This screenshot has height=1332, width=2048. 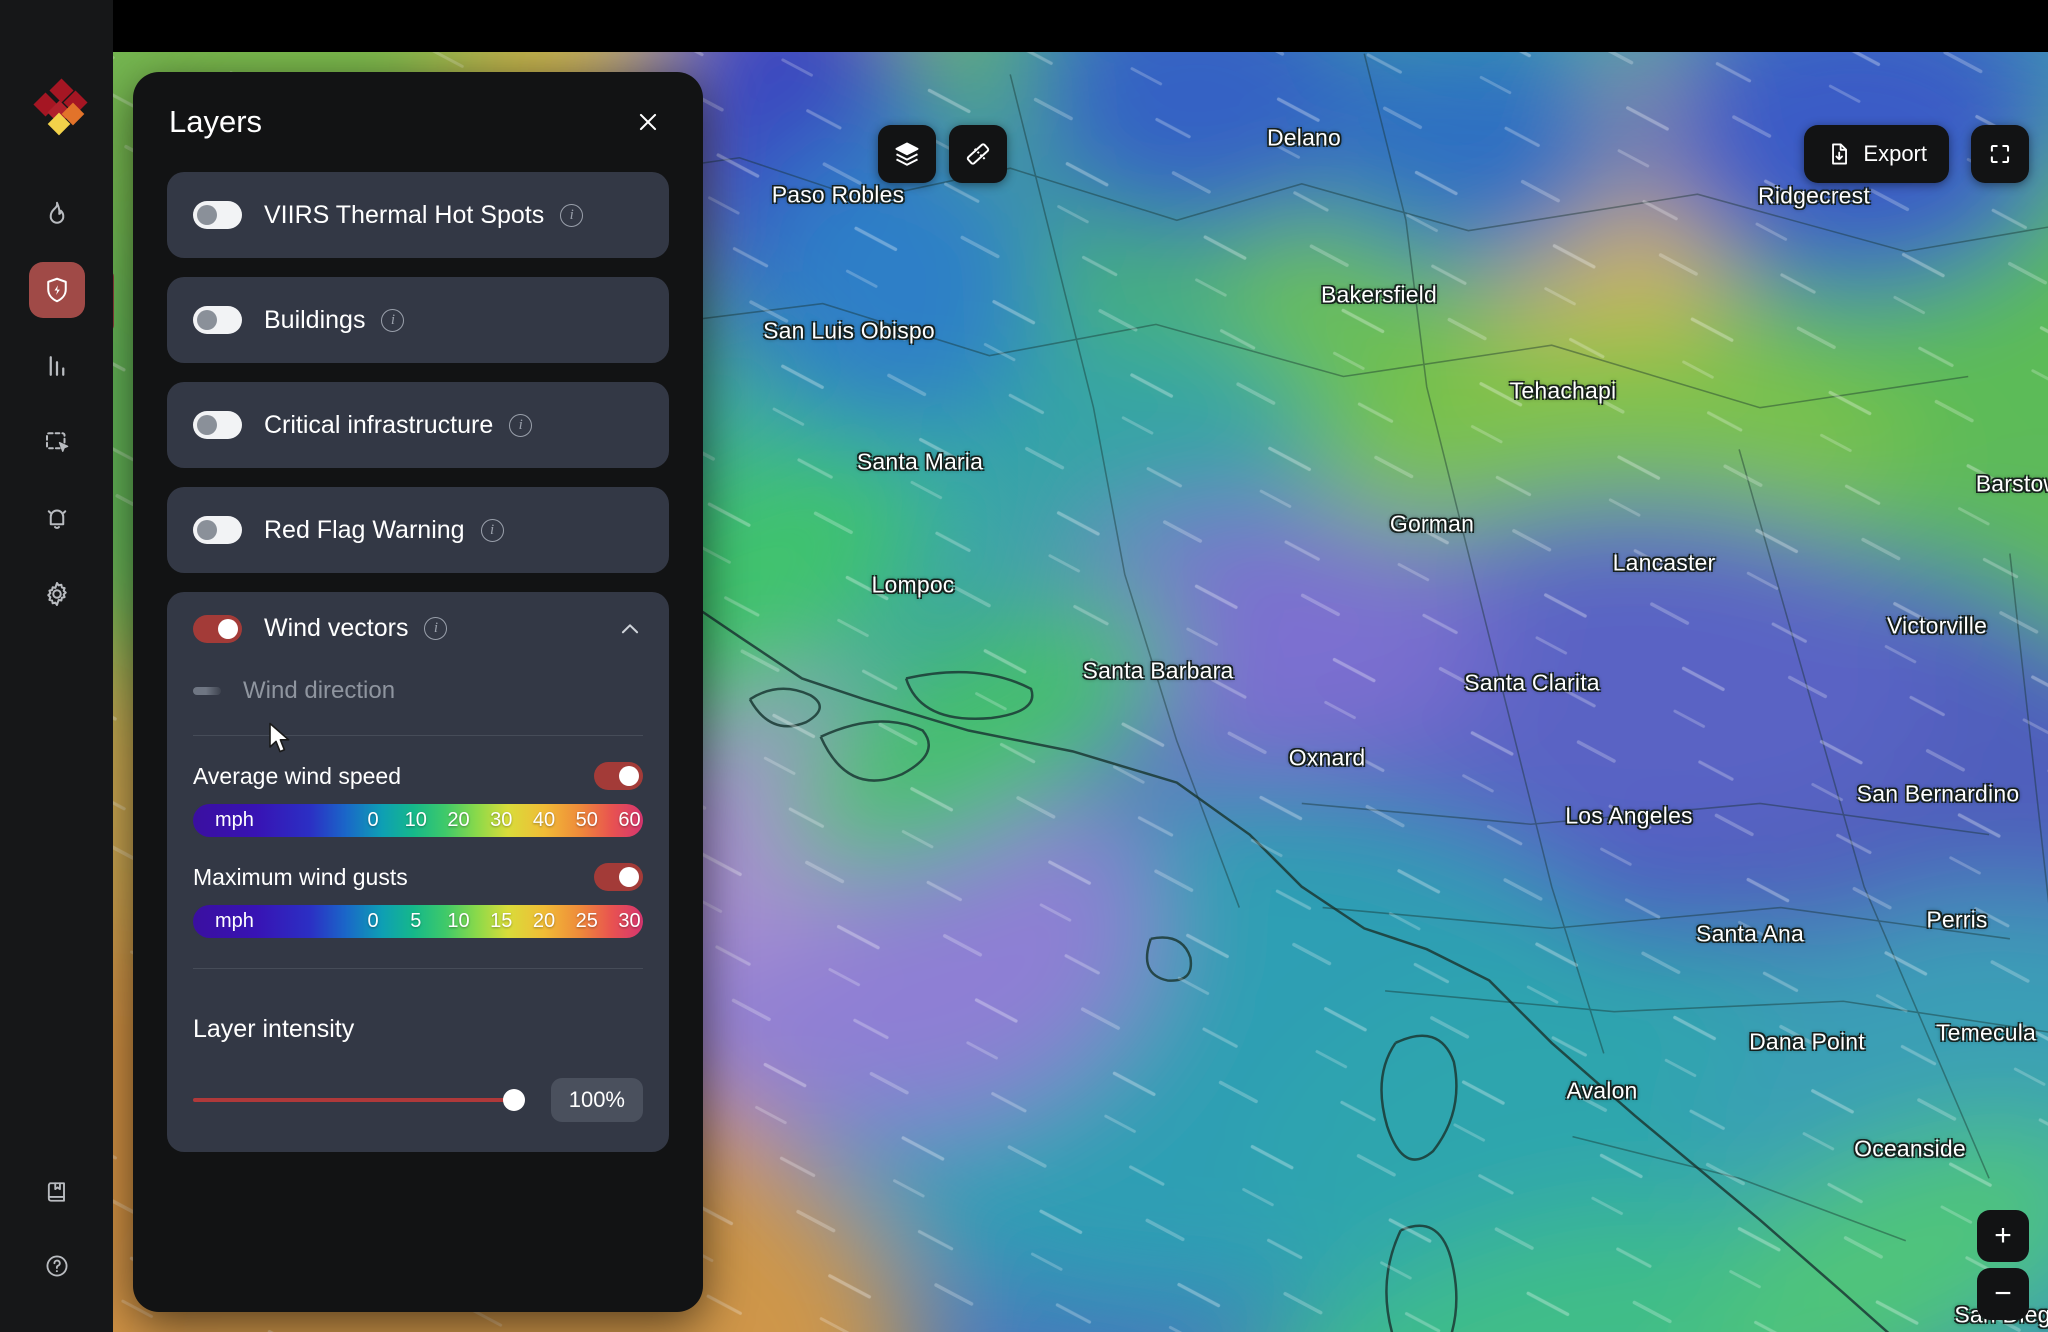 What do you see at coordinates (501, 921) in the screenshot?
I see `scale-tick: 15` at bounding box center [501, 921].